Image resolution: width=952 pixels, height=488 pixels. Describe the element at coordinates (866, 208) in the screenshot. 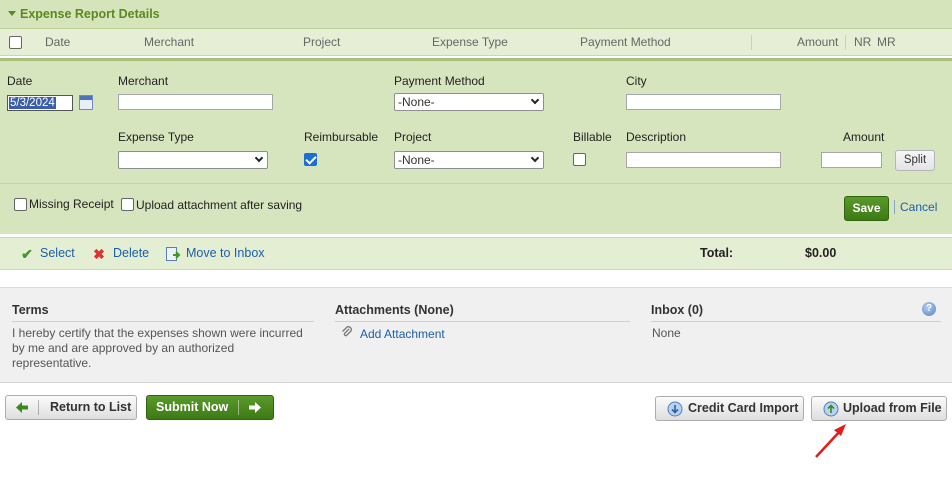

I see `save-button: Save` at that location.